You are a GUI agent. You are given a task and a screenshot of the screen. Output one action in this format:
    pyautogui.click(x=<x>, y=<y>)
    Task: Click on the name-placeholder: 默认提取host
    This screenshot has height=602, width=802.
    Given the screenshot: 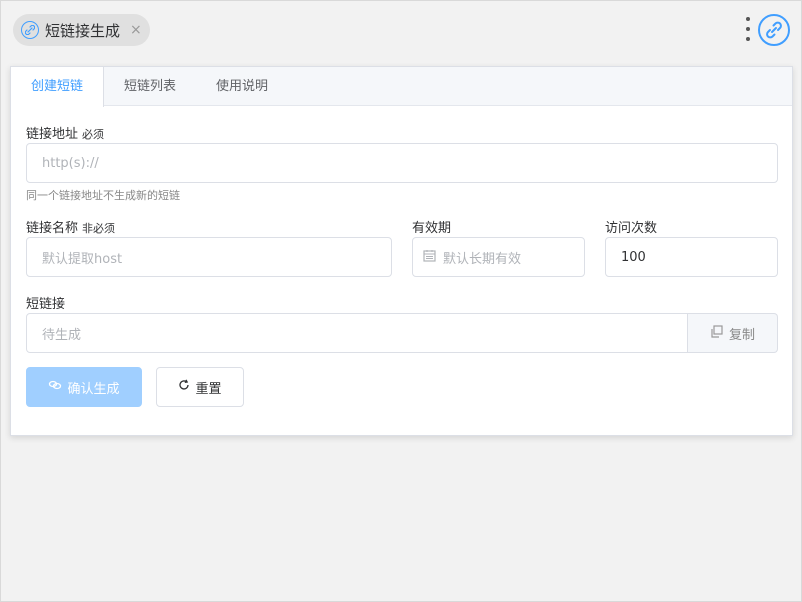 What is the action you would take?
    pyautogui.click(x=82, y=259)
    